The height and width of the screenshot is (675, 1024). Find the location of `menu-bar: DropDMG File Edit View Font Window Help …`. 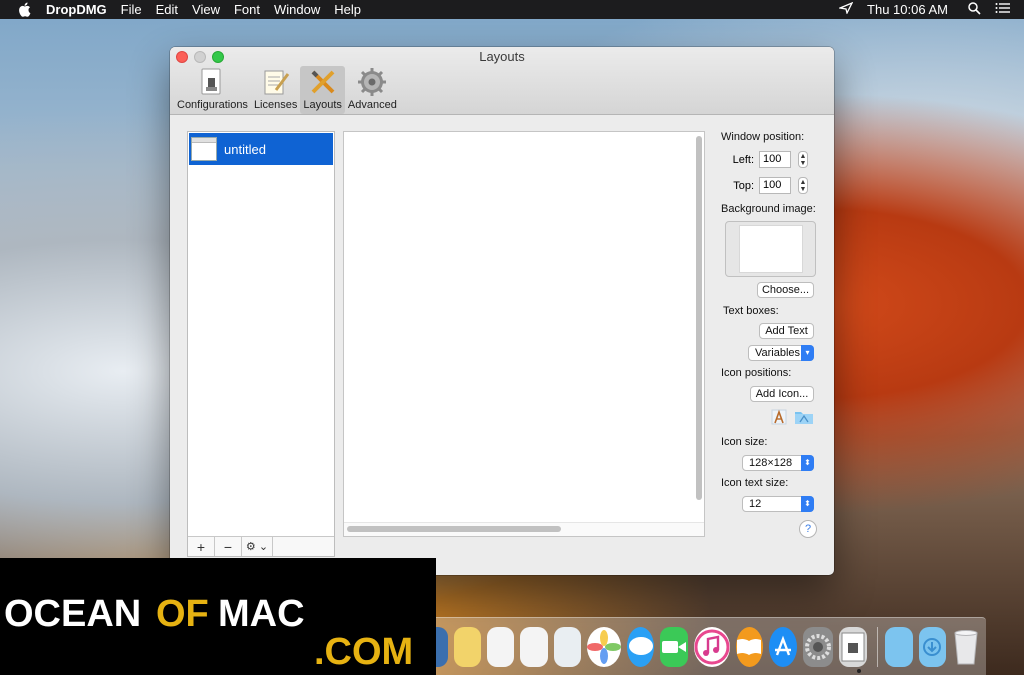

menu-bar: DropDMG File Edit View Font Window Help … is located at coordinates (512, 9).